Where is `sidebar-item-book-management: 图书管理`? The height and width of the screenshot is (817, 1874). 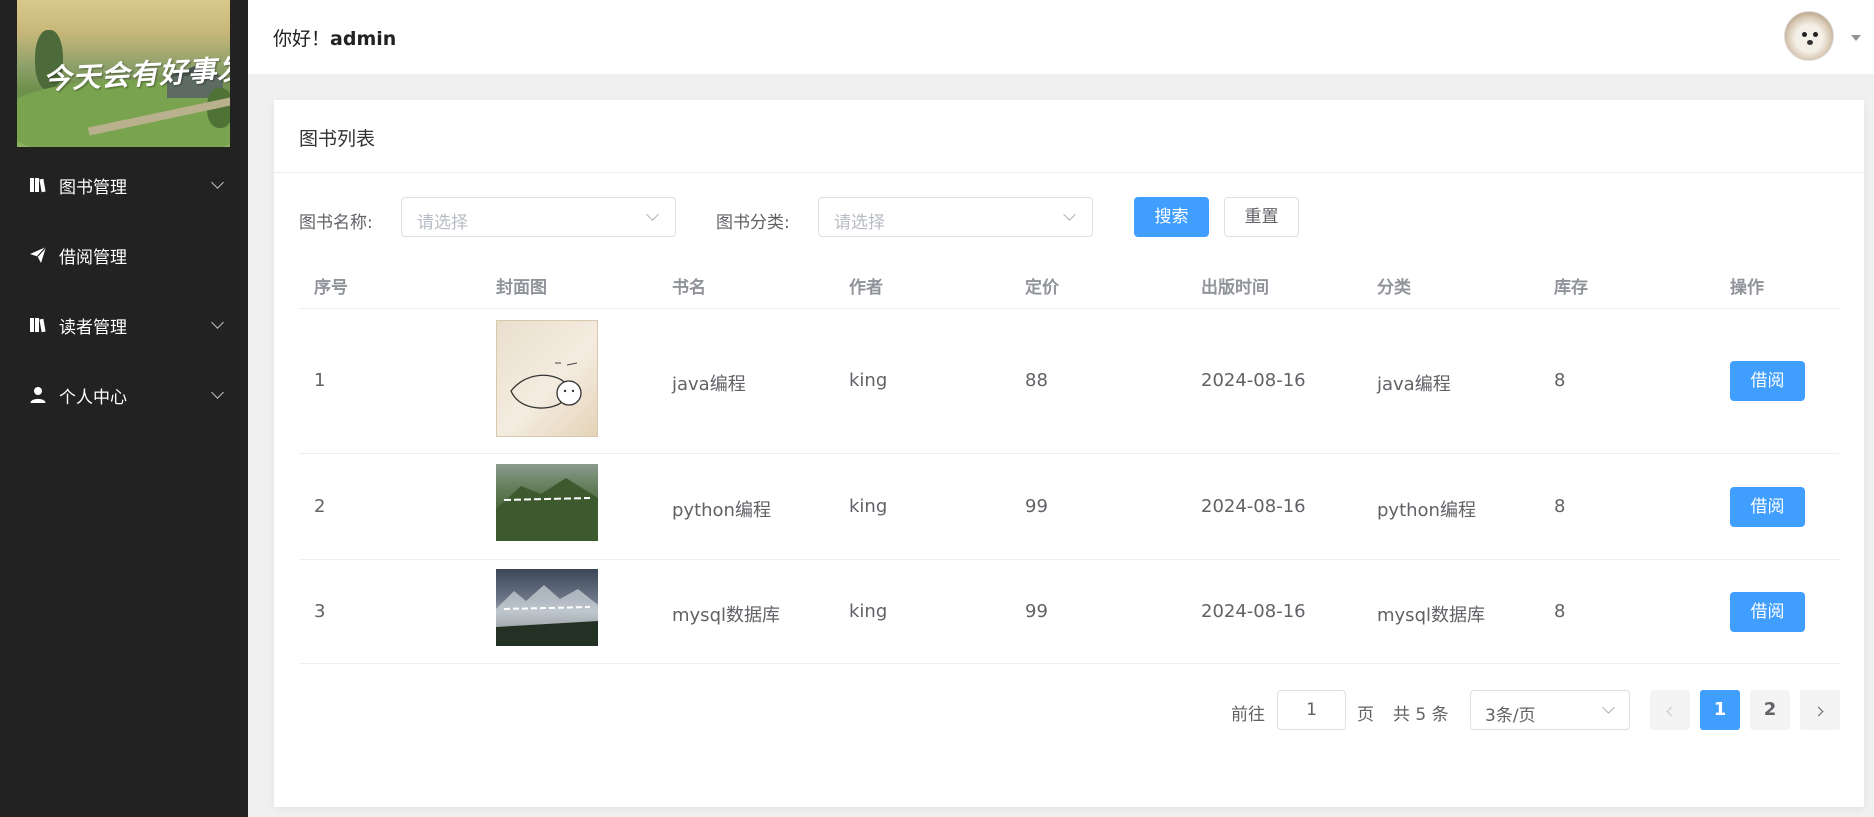 sidebar-item-book-management: 图书管理 is located at coordinates (124, 185).